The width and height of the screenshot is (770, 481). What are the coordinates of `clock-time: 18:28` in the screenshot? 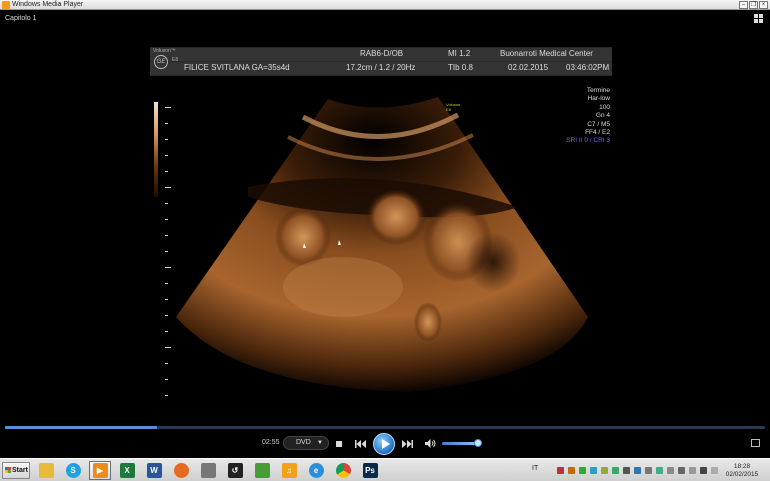 It's located at (742, 466).